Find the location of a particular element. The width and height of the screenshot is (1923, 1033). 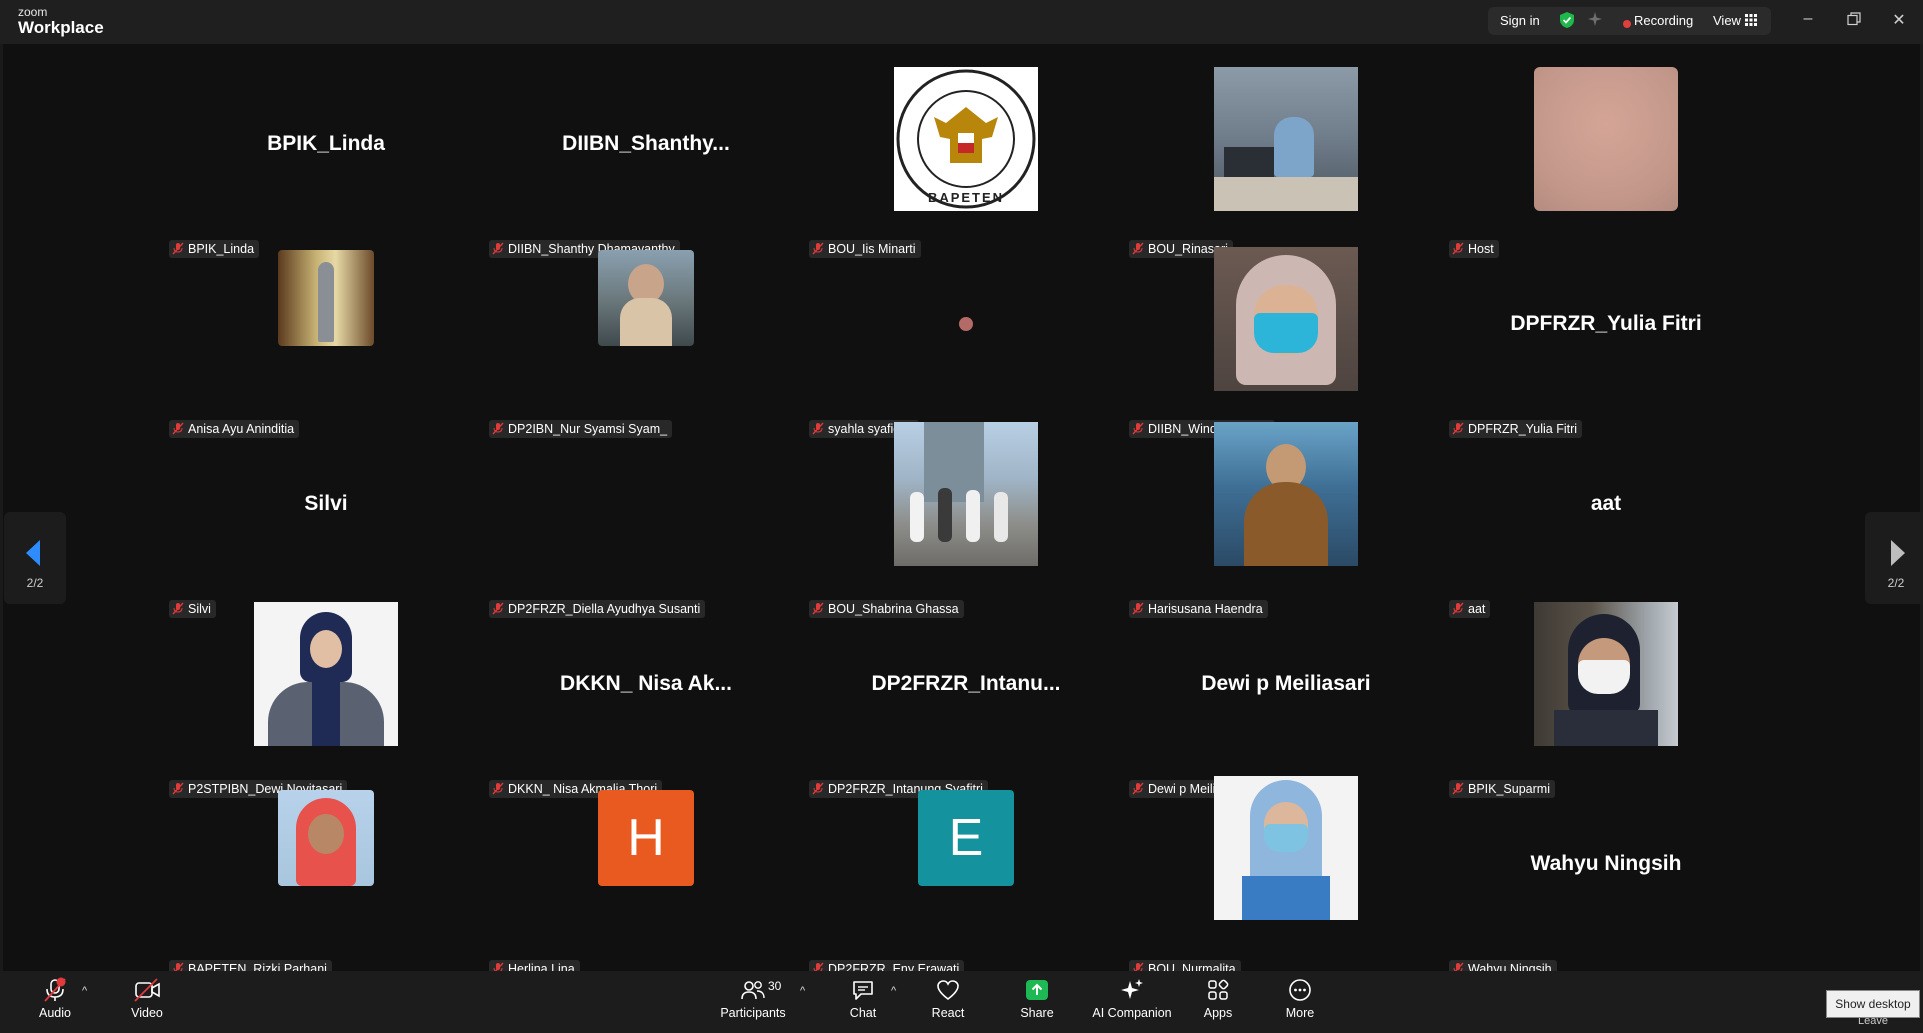

participant-tile: aat aat is located at coordinates (1606, 520).